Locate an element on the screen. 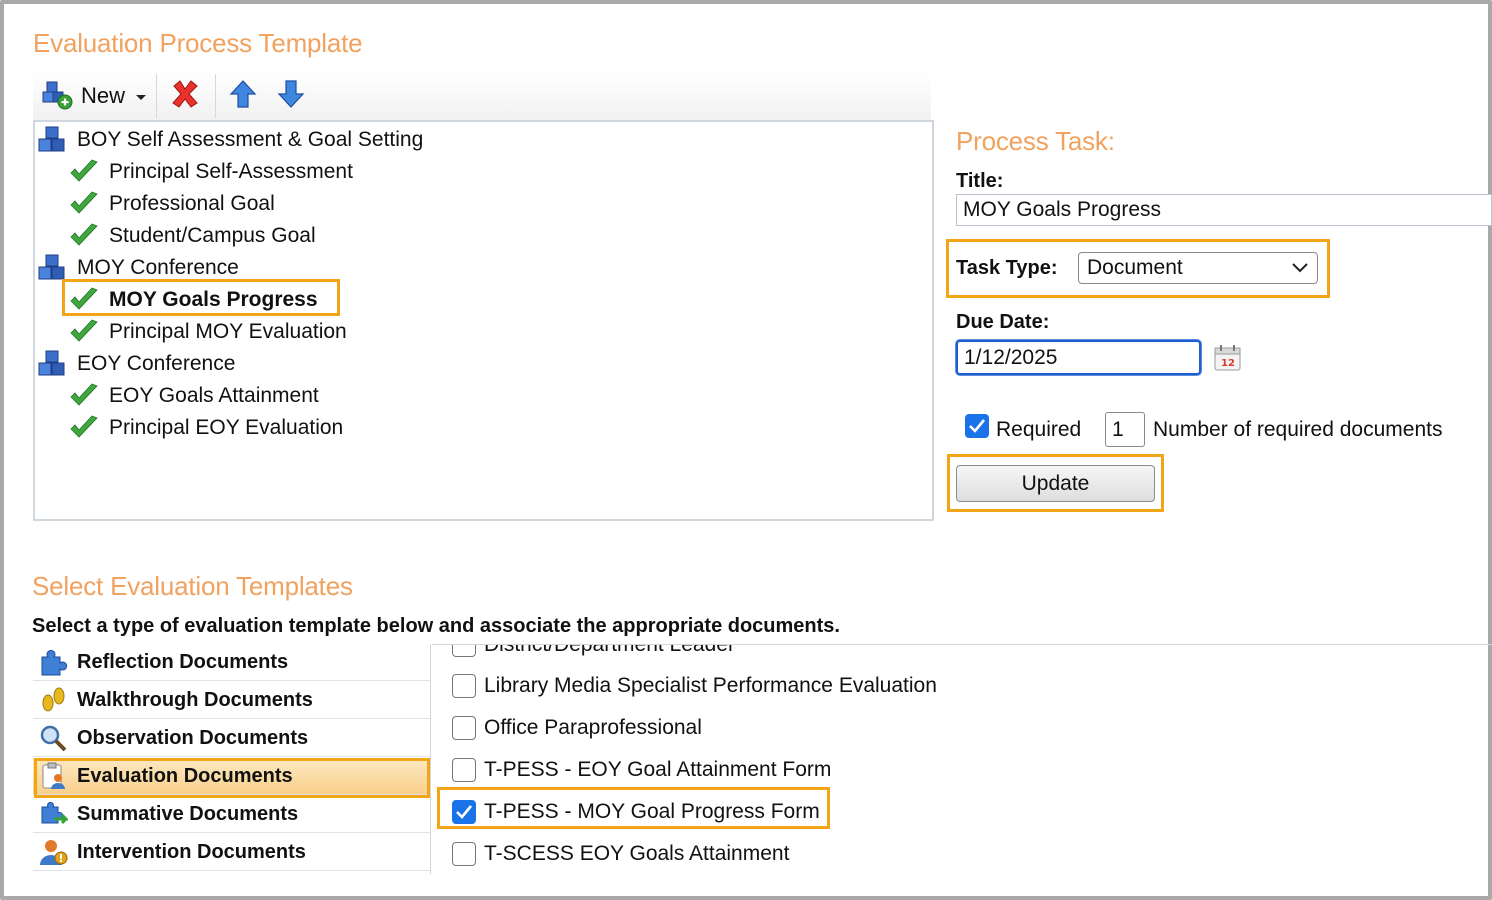 Image resolution: width=1492 pixels, height=900 pixels. document-item: T-PESS - EOY Goal Attainment Form is located at coordinates (641, 770).